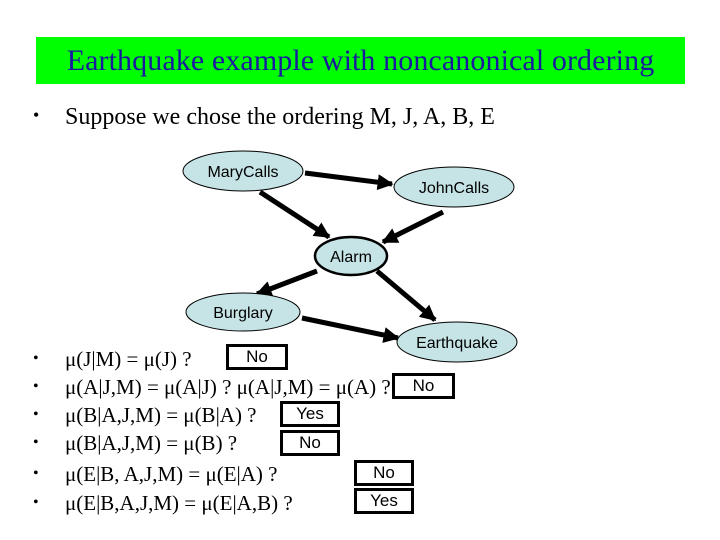 This screenshot has width=720, height=540. What do you see at coordinates (413, 227) in the screenshot?
I see `edge-arrow-J-A` at bounding box center [413, 227].